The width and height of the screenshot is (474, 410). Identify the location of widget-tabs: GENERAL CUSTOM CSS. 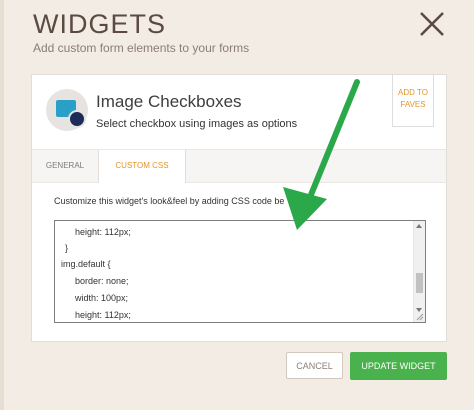
(239, 166).